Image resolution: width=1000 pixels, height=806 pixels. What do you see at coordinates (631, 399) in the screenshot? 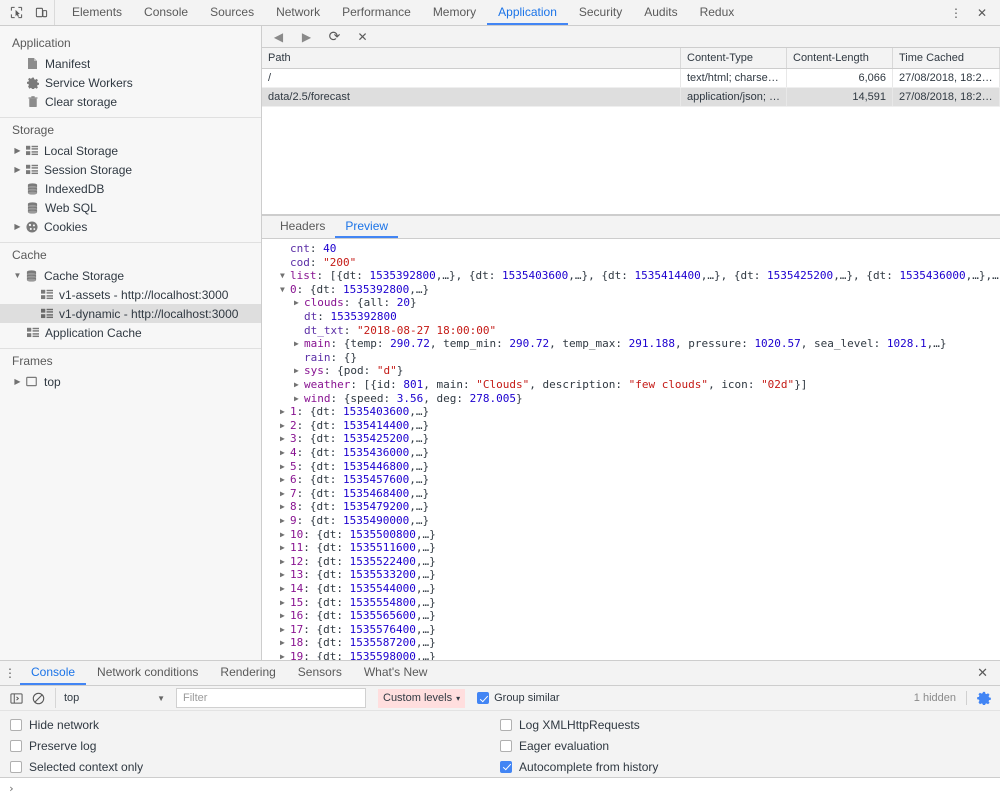
I see `json-tree-row: ▶ wind: {speed: 3.56, deg: 278.005}` at bounding box center [631, 399].